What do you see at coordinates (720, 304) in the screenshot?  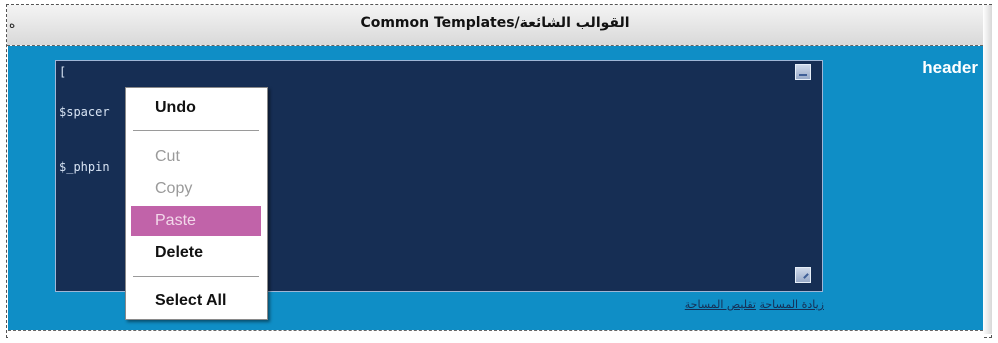 I see `decrease-area-link: تقليص المساحة` at bounding box center [720, 304].